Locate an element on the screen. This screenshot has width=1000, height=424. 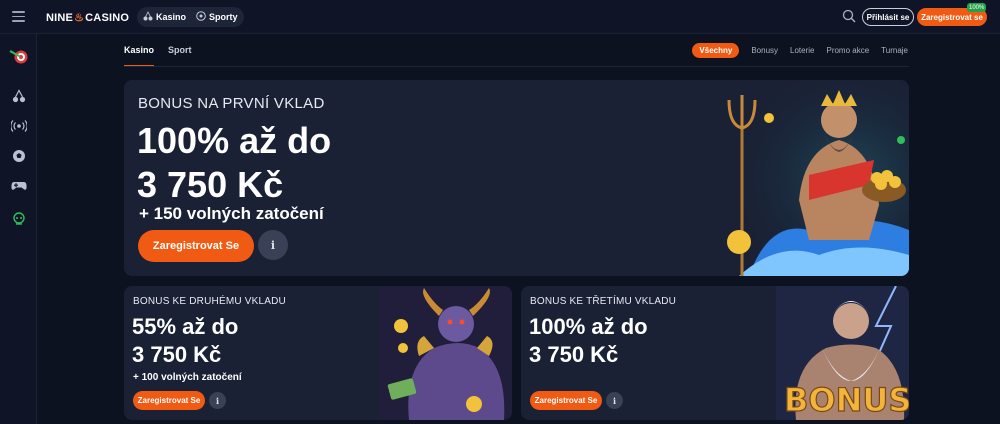
search-icon is located at coordinates (849, 16).